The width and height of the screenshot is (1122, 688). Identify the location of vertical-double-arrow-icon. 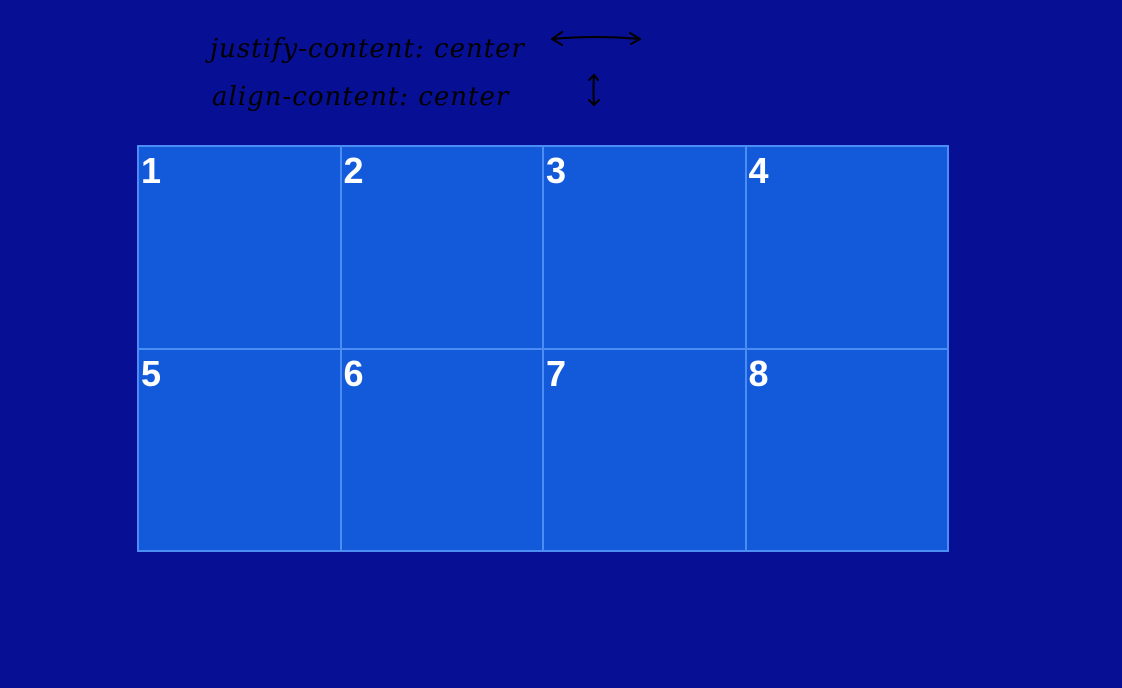
(594, 90).